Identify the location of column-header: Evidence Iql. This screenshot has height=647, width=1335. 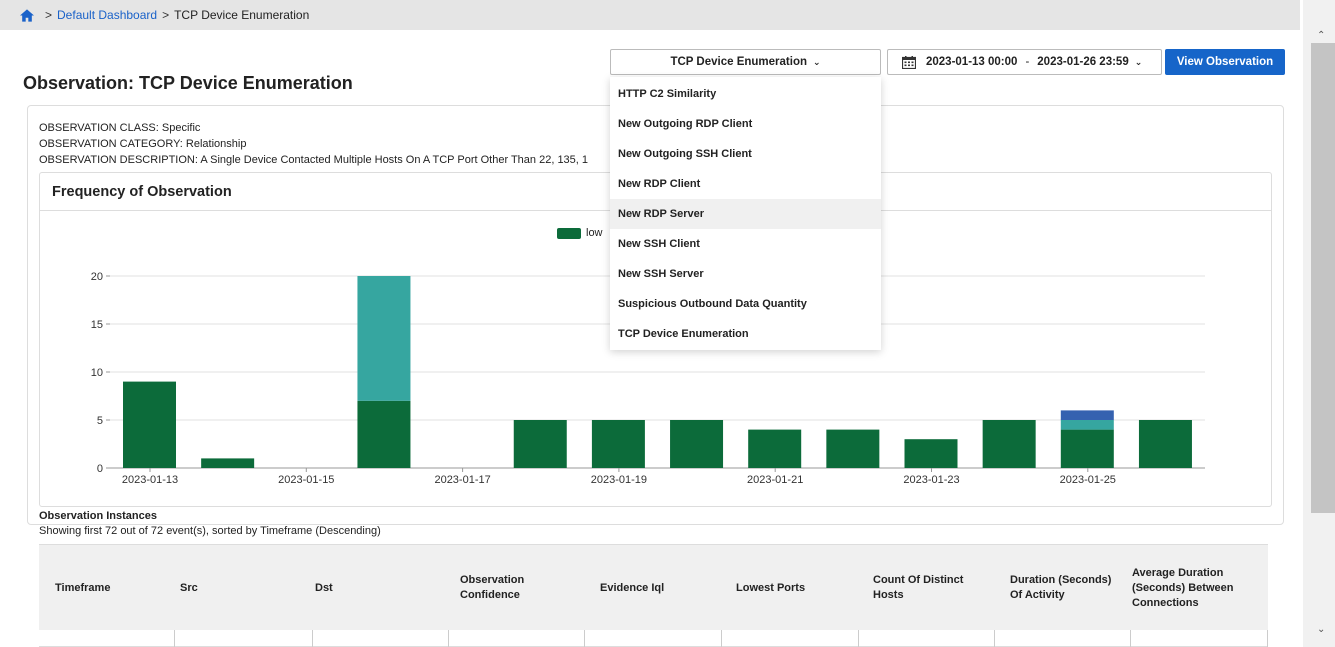
(660, 588).